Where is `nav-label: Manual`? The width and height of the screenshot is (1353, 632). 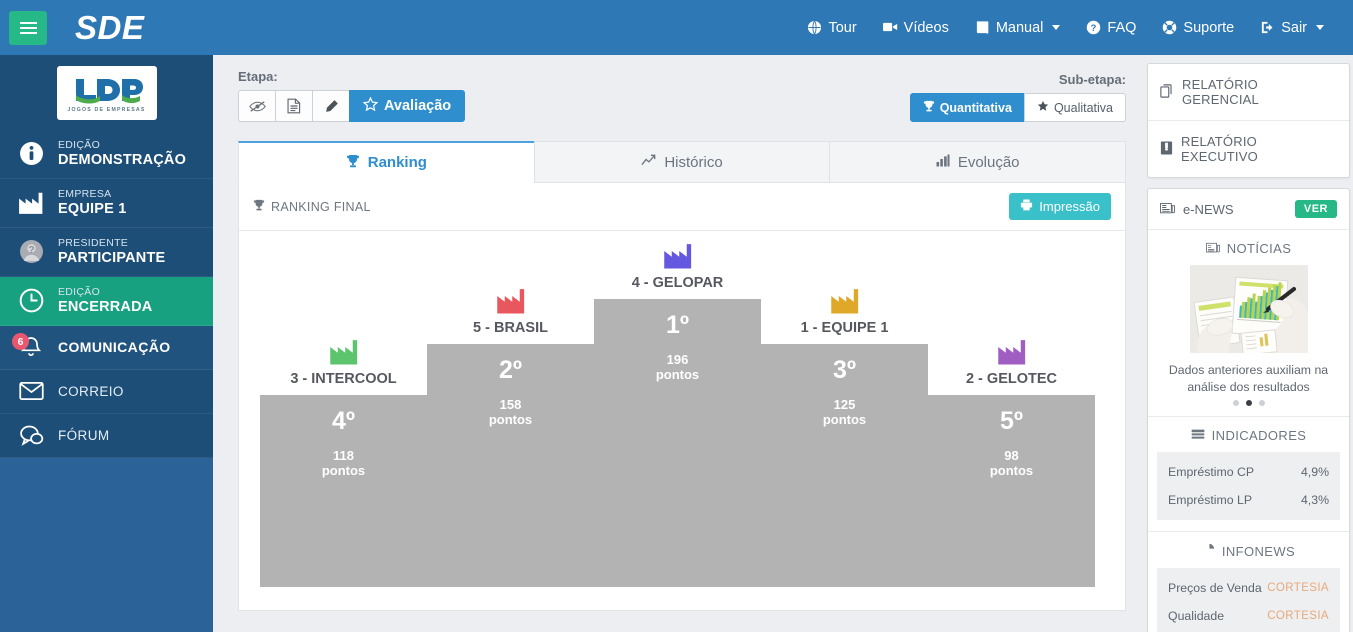 nav-label: Manual is located at coordinates (1019, 27).